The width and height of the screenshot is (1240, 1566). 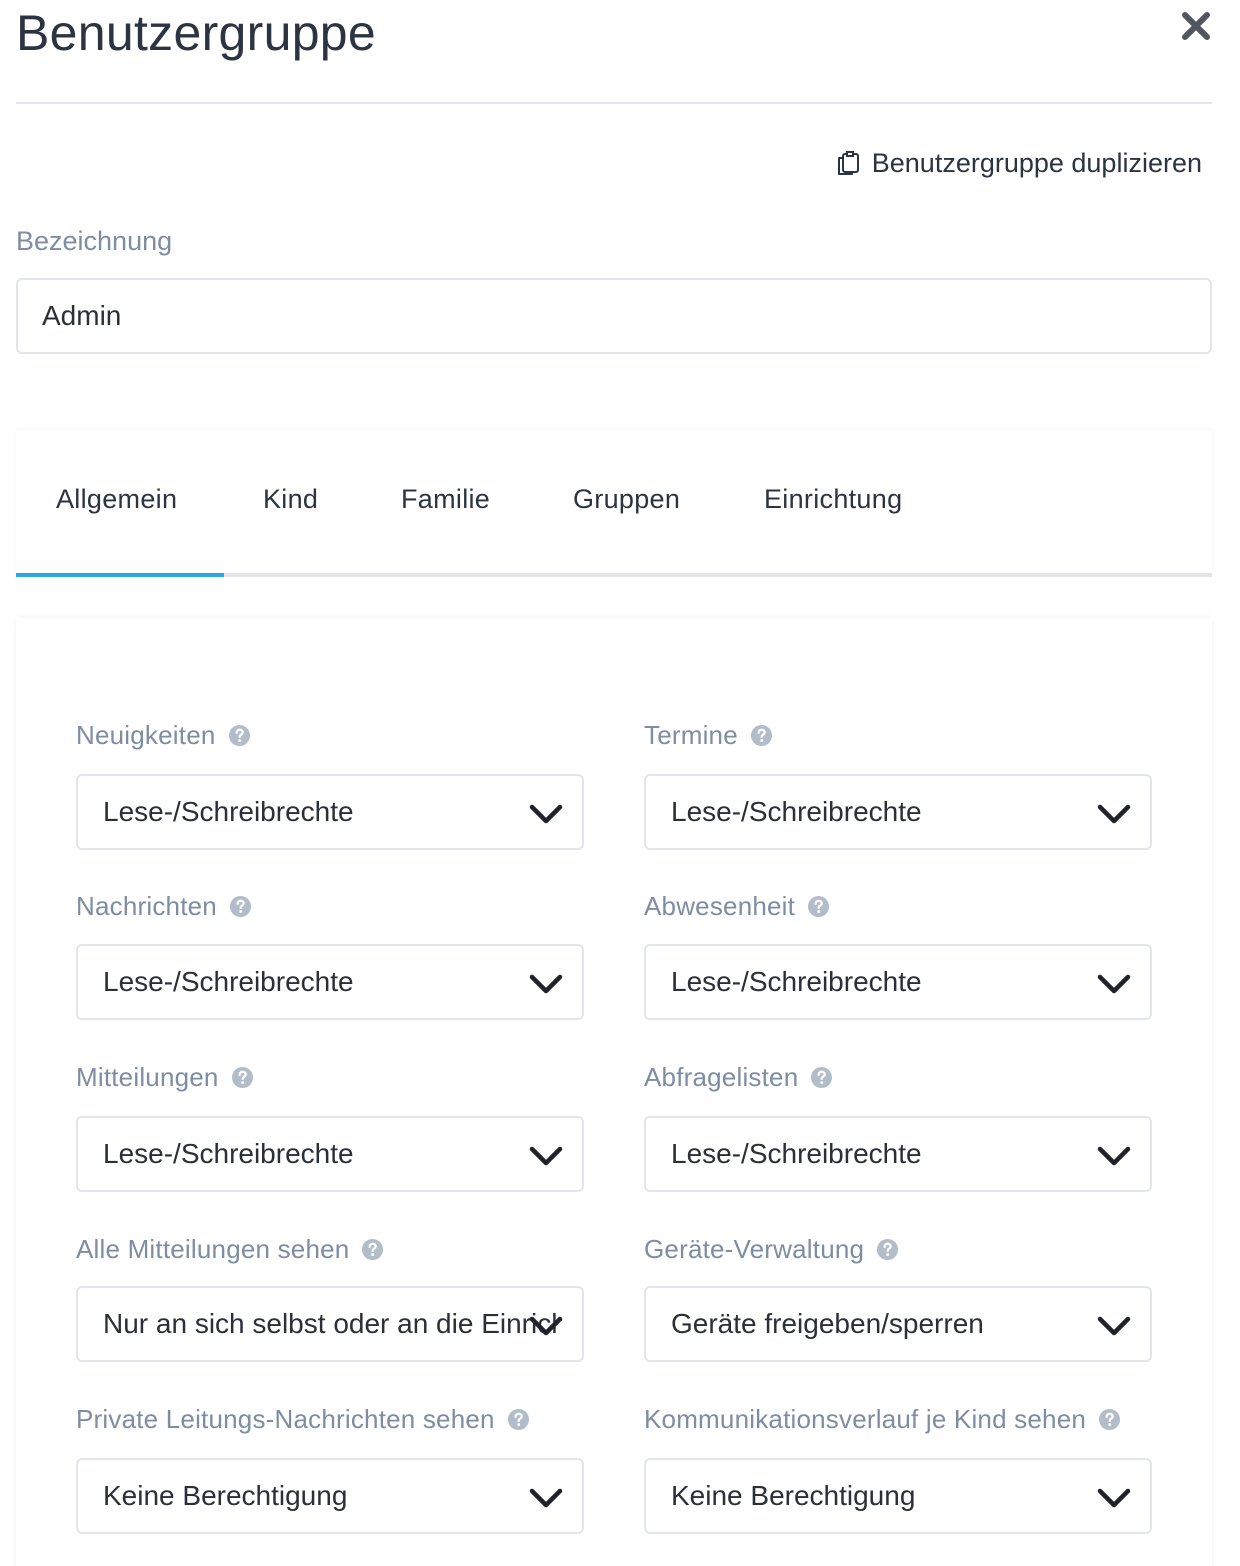 I want to click on permission-label-text: Nachrichten, so click(x=146, y=906).